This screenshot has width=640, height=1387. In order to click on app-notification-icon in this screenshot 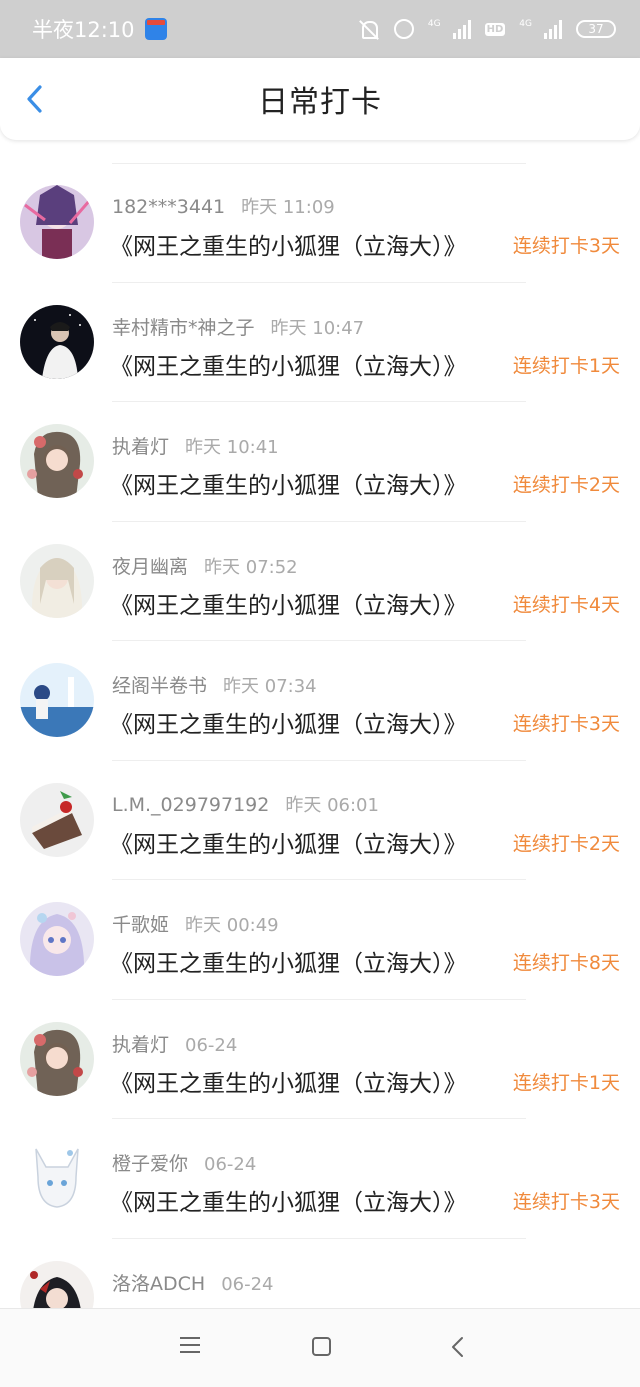, I will do `click(155, 29)`.